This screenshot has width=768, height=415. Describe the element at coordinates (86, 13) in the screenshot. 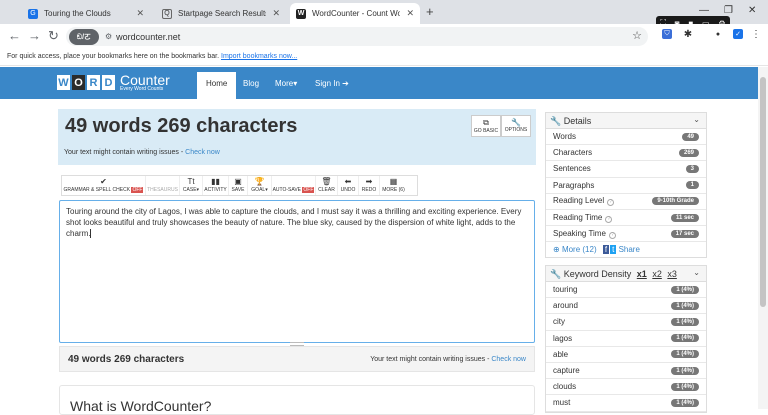

I see `tab-touring-clouds: G Touring the Clouds ✕` at that location.